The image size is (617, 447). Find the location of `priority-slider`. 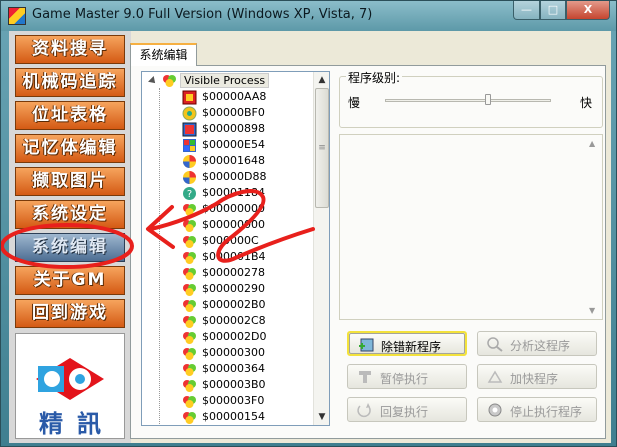

priority-slider is located at coordinates (468, 100).